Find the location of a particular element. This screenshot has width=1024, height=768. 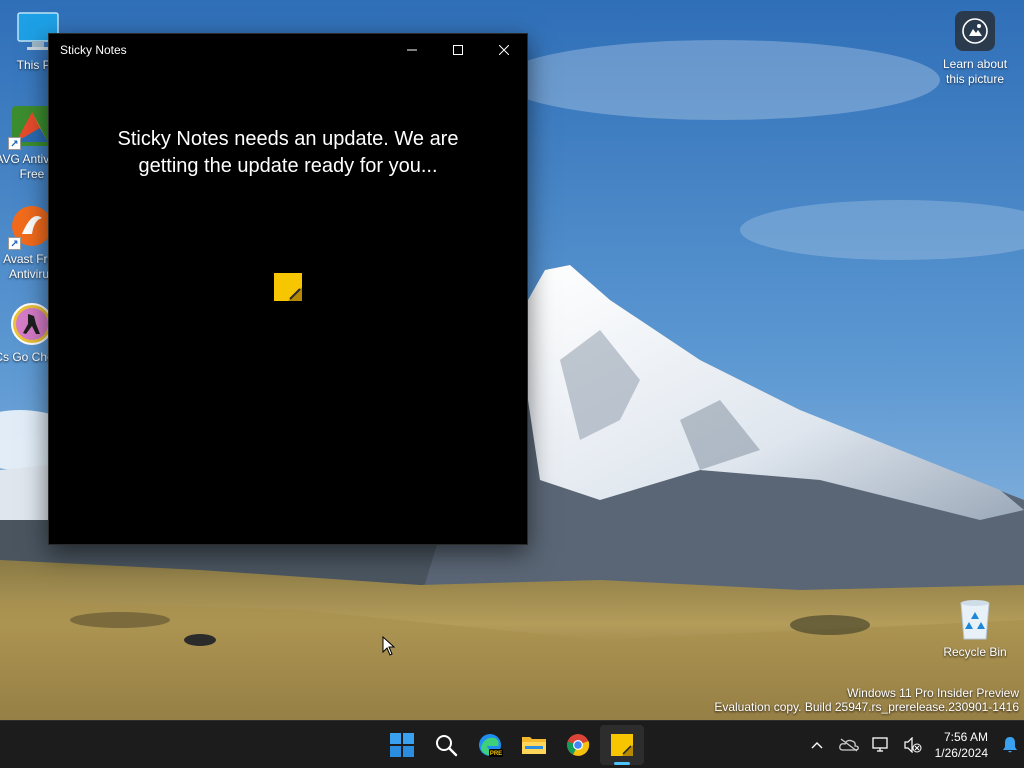

window-title: Sticky Notes is located at coordinates (93, 50).